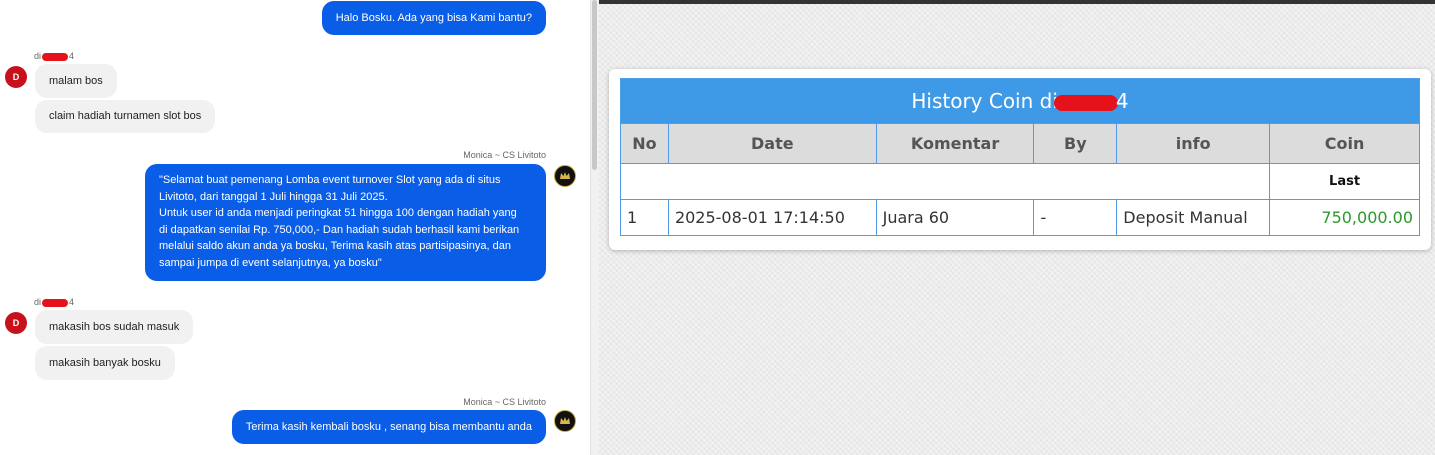  What do you see at coordinates (955, 143) in the screenshot?
I see `column-header-komentar: Komentar` at bounding box center [955, 143].